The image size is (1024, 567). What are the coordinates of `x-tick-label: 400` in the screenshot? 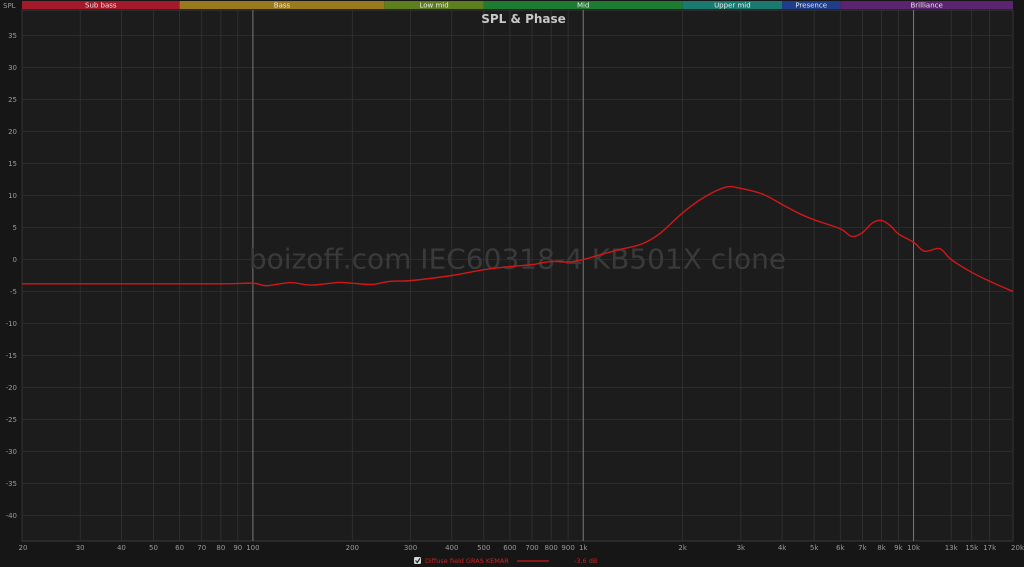 It's located at (451, 548).